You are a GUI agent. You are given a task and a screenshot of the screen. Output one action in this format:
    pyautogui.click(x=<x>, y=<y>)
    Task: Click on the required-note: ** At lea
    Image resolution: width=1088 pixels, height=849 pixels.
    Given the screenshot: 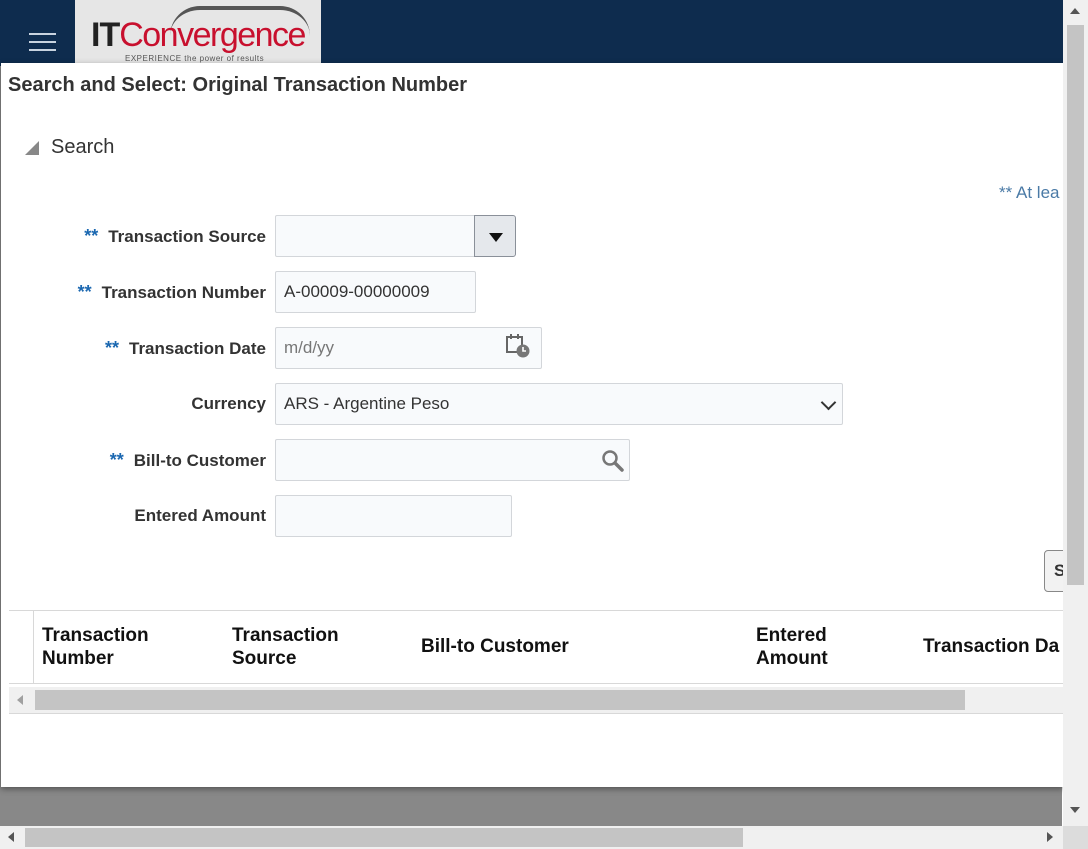 What is the action you would take?
    pyautogui.click(x=1029, y=192)
    